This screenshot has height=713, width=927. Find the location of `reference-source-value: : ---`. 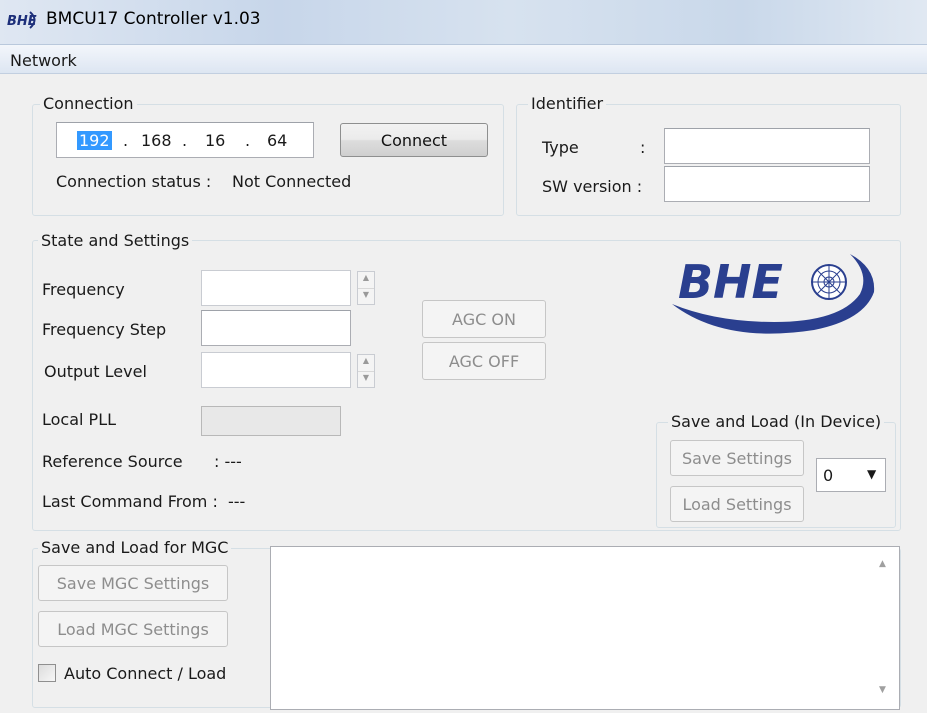

reference-source-value: : --- is located at coordinates (228, 461).